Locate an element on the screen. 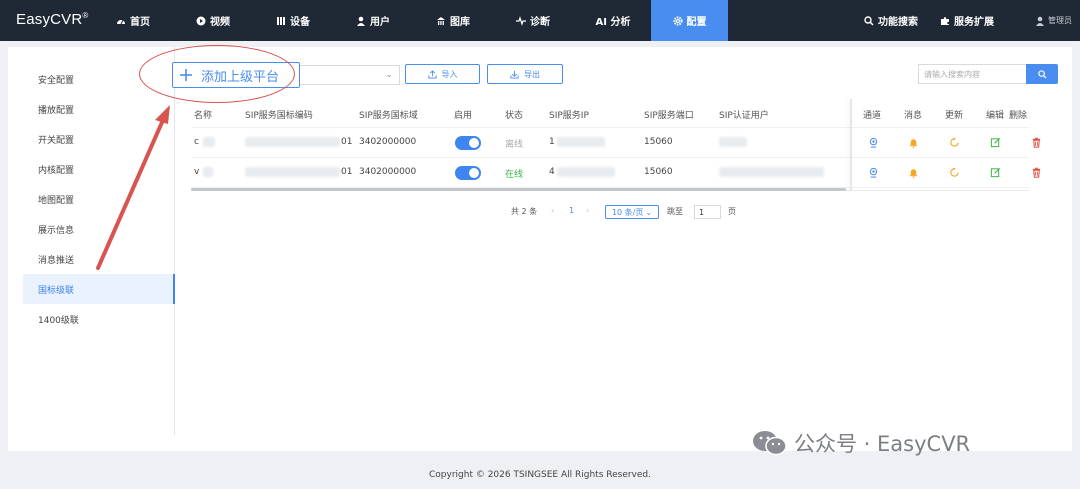 This screenshot has width=1080, height=489. pager-total: 共 2 条 is located at coordinates (524, 211).